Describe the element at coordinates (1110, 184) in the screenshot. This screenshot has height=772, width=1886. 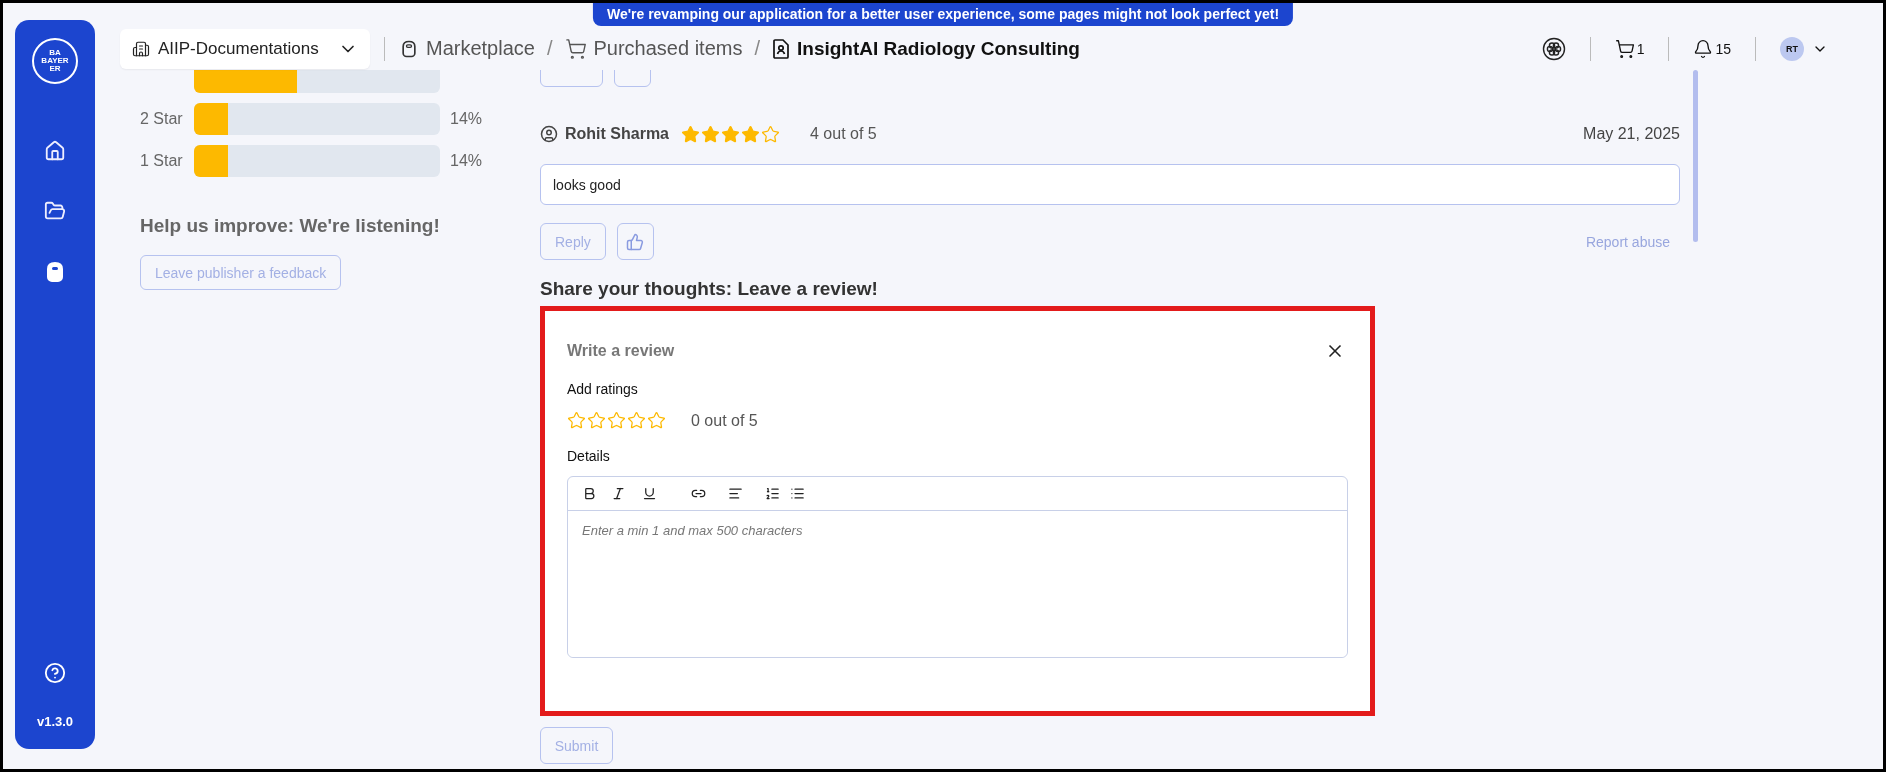
I see `review-comment: looks good` at that location.